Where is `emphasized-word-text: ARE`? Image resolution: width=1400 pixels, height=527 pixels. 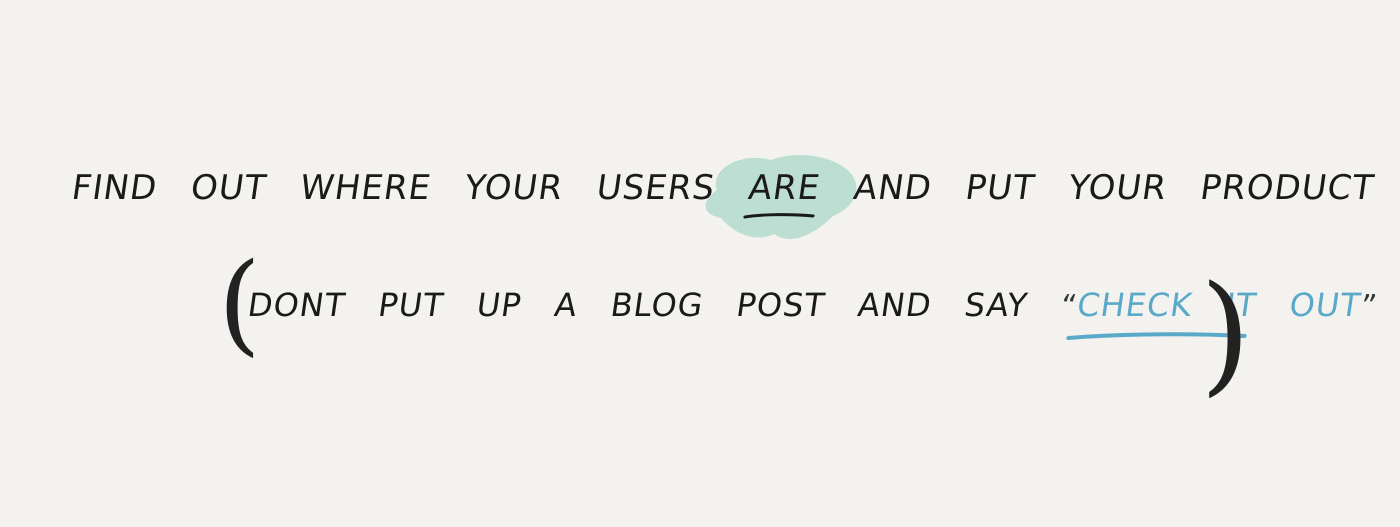 emphasized-word-text: ARE is located at coordinates (784, 188).